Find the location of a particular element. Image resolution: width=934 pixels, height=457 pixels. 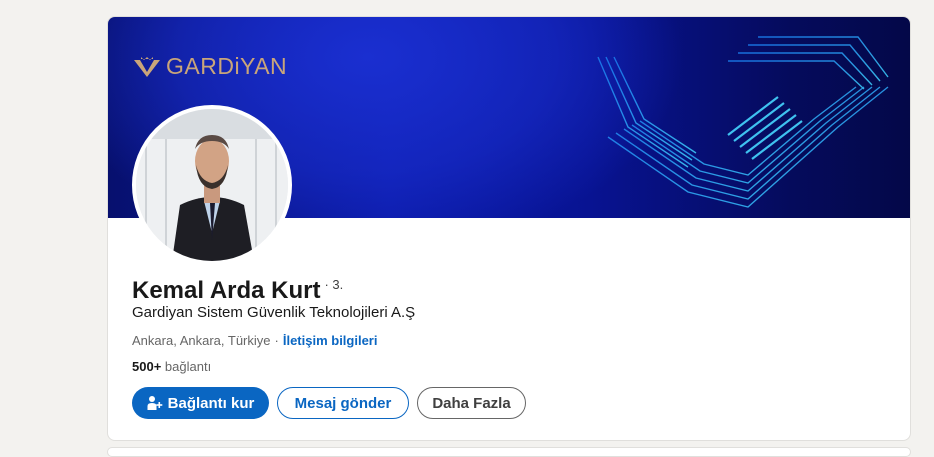

gardiyan-shield-icon is located at coordinates (147, 66).